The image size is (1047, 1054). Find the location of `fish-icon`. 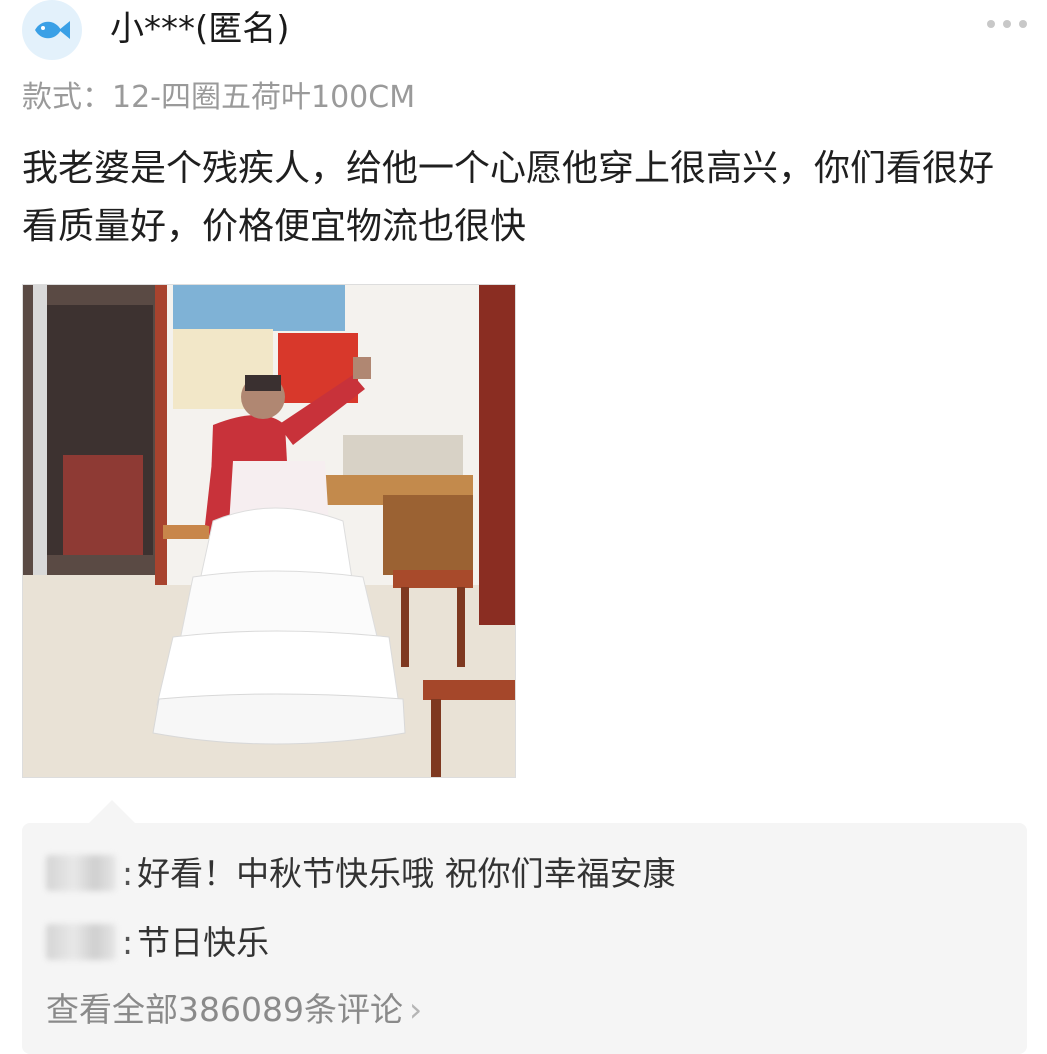

fish-icon is located at coordinates (52, 30).